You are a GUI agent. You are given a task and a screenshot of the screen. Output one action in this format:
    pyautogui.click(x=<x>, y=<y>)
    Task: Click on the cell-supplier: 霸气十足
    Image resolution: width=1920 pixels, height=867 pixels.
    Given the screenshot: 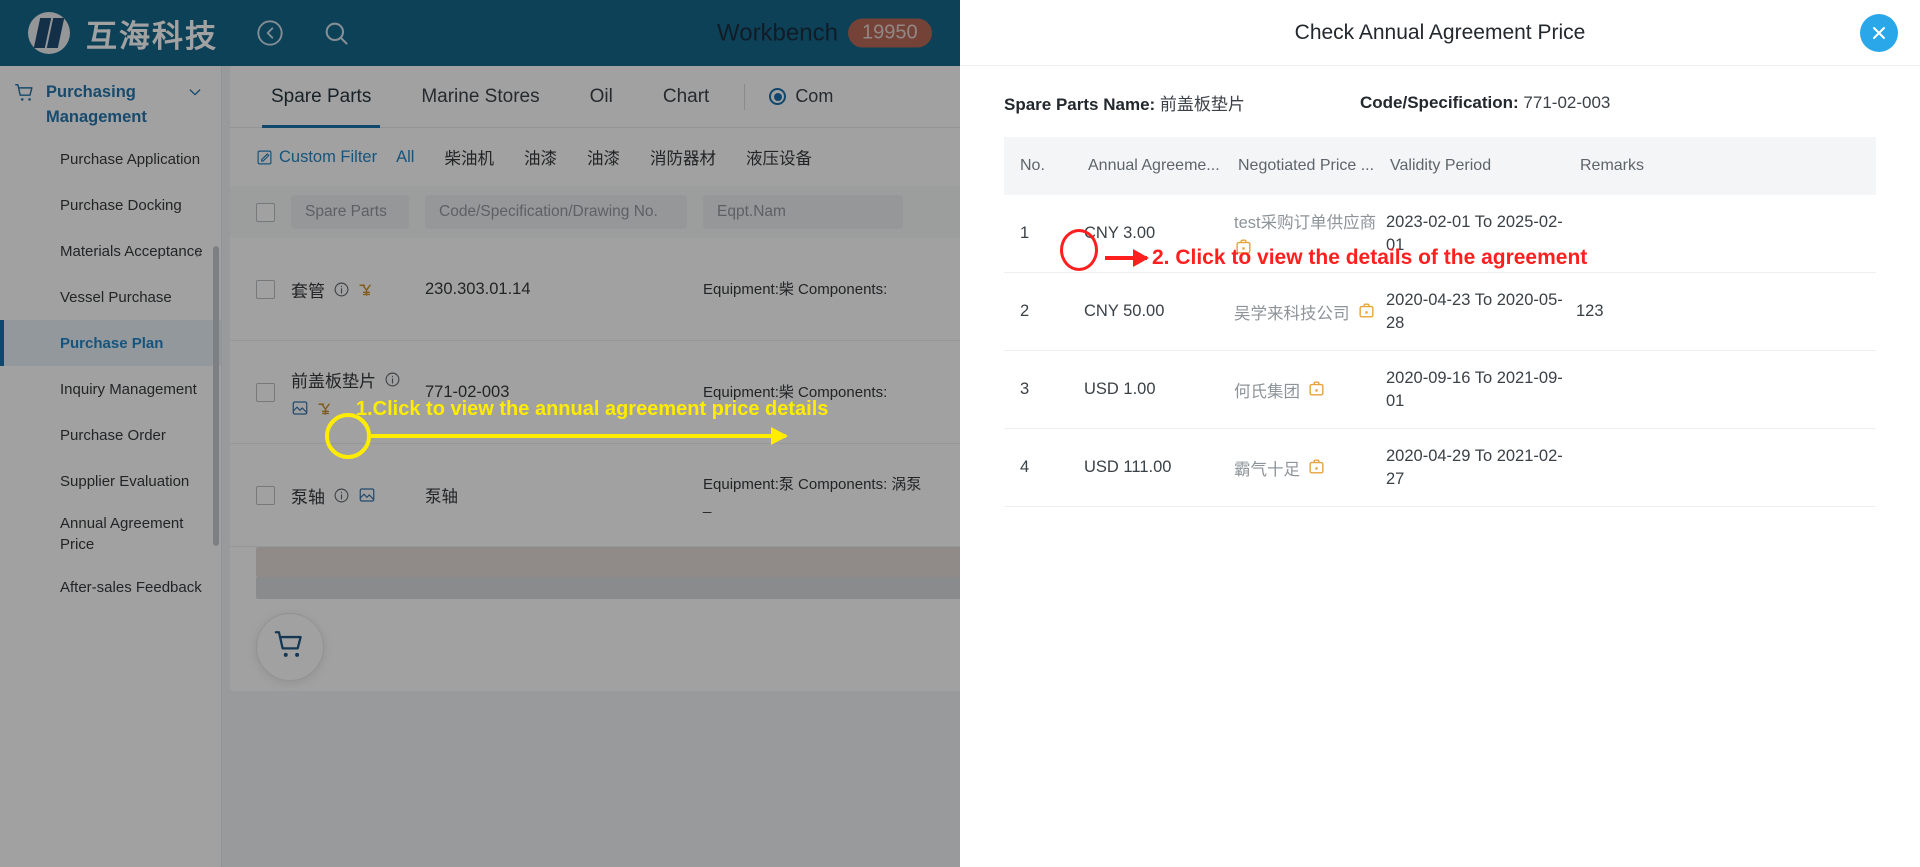 What is the action you would take?
    pyautogui.click(x=1310, y=468)
    